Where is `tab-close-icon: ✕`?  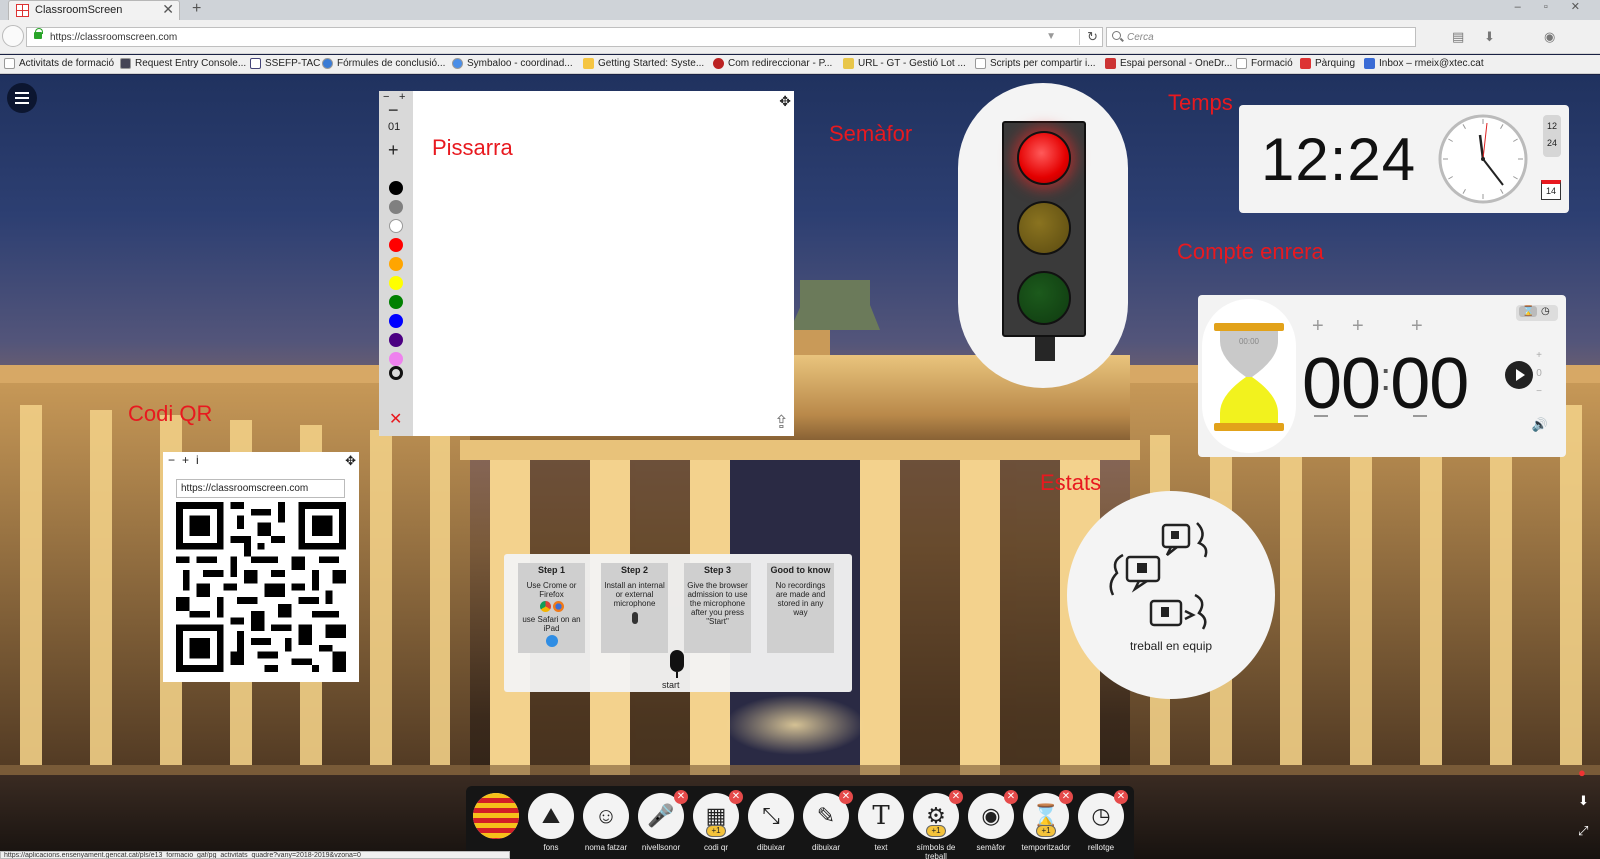
tab-close-icon: ✕ is located at coordinates (168, 9).